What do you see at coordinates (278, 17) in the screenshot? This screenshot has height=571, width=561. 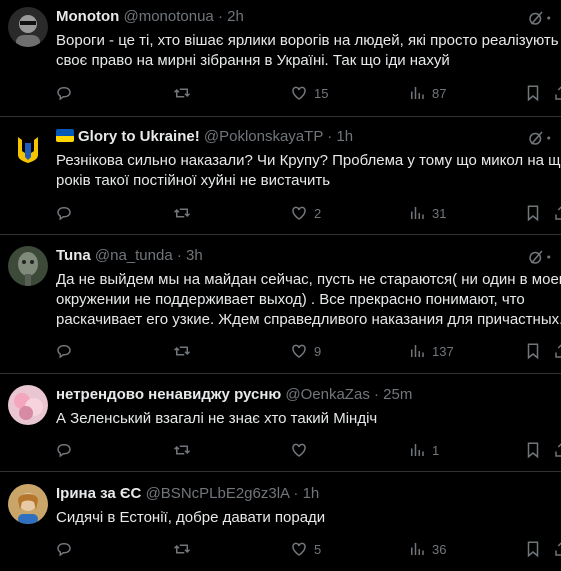 I see `tweet-header: Monoton @monotonua · 2h` at bounding box center [278, 17].